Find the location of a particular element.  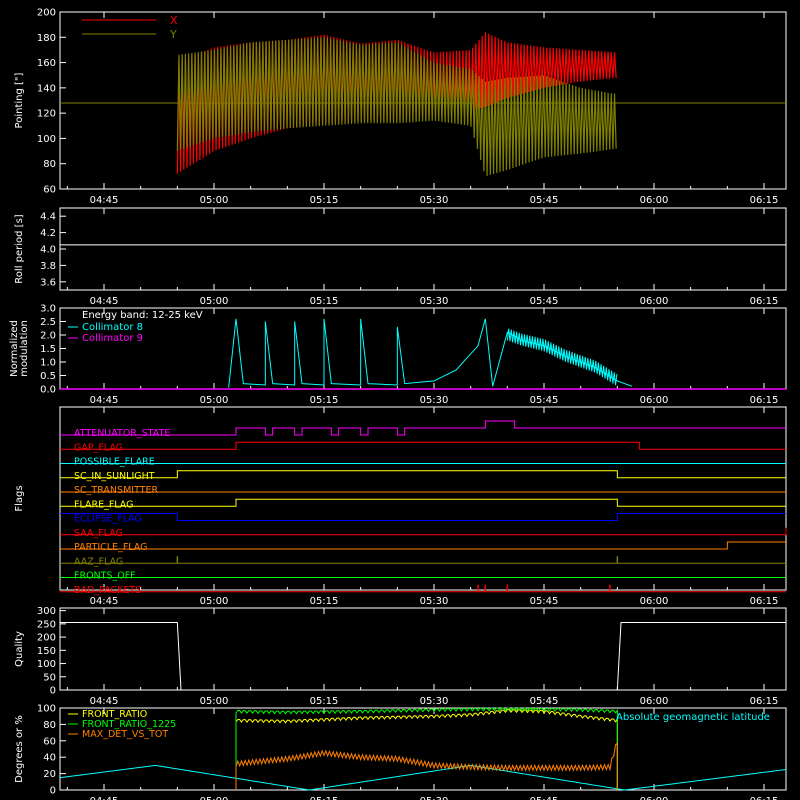

roll-xtick-label: 06:15 is located at coordinates (764, 301).